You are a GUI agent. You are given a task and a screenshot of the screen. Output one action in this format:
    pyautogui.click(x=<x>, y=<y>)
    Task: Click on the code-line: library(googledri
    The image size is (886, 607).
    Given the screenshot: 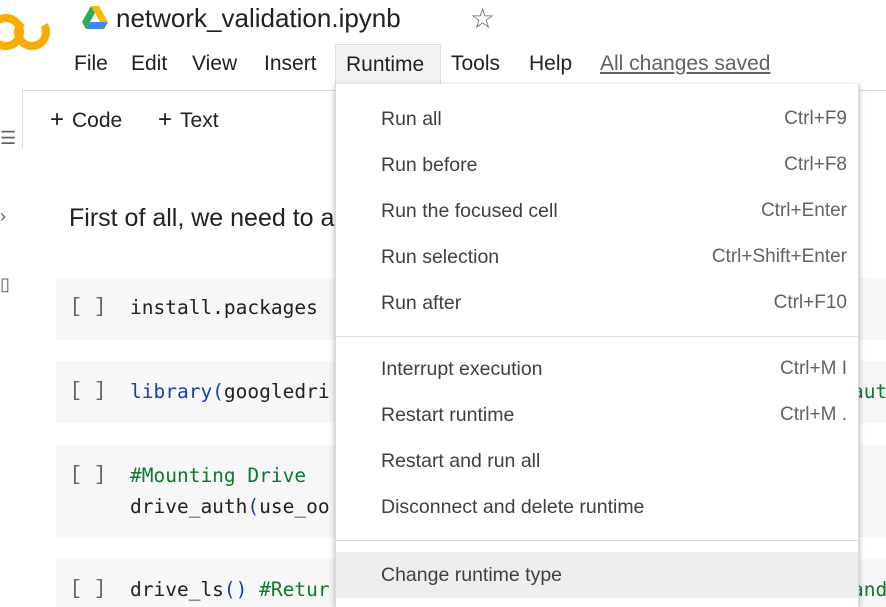 What is the action you would take?
    pyautogui.click(x=230, y=391)
    